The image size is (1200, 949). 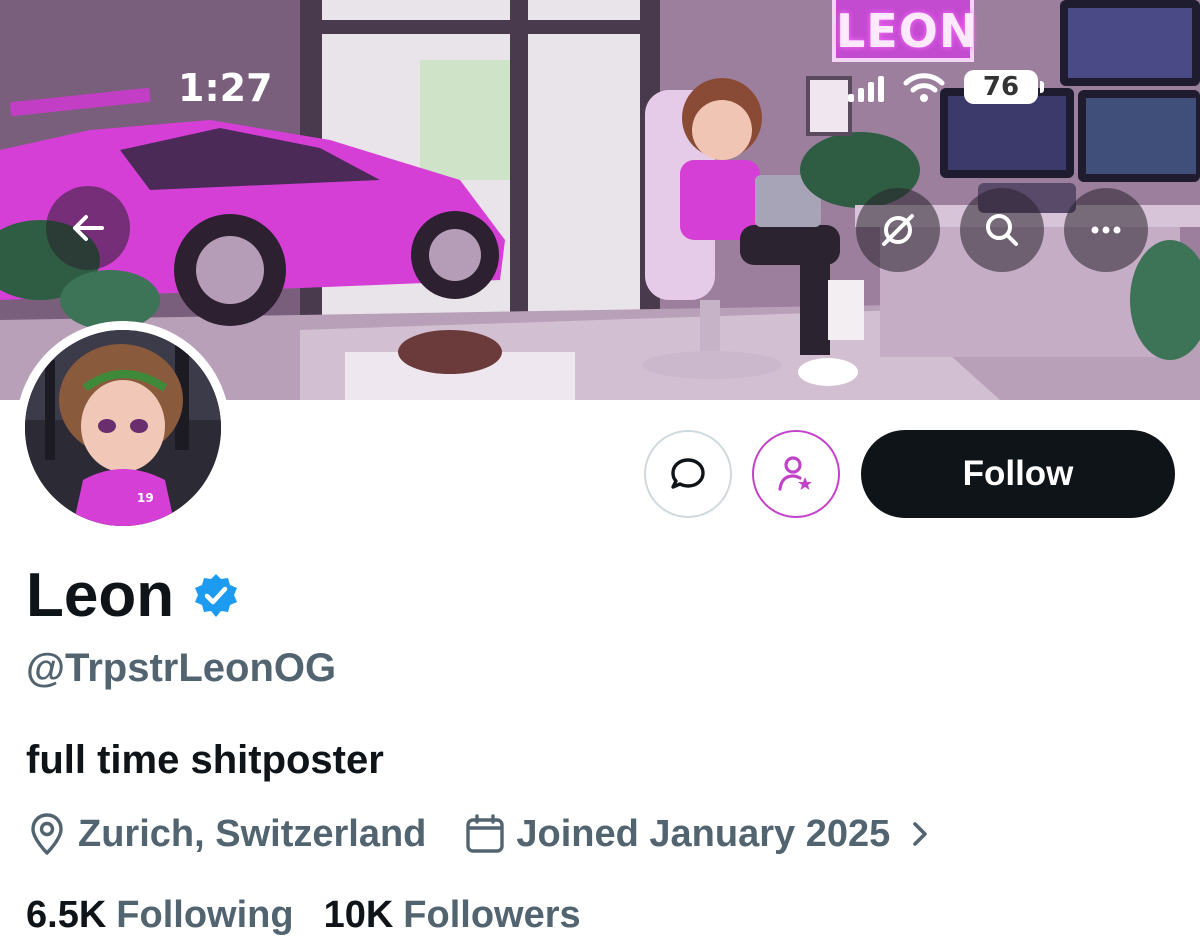 I want to click on grok-button, so click(x=898, y=230).